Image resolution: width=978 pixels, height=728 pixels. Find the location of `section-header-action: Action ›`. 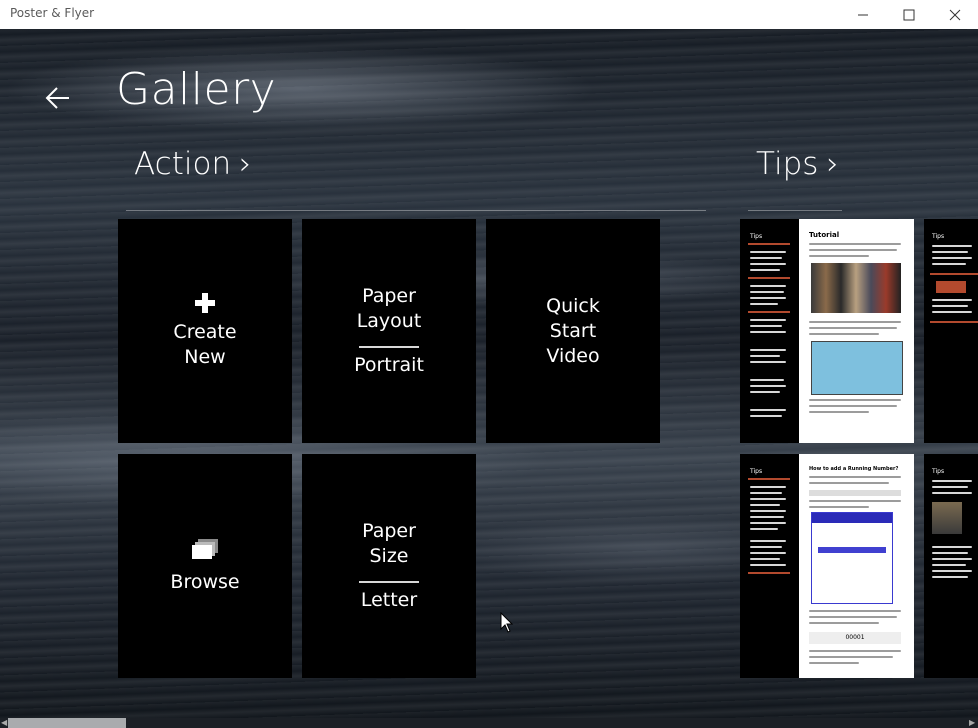

section-header-action: Action › is located at coordinates (193, 164).